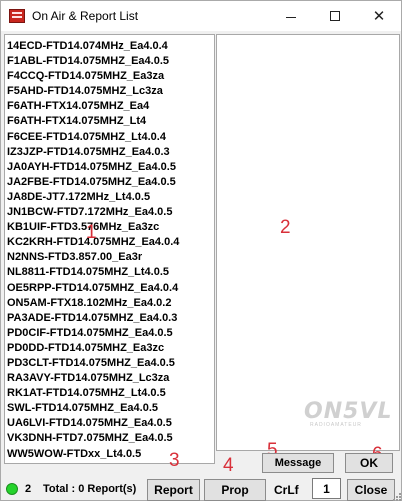  I want to click on list-item: F6ATH-FTX14.075MHZ_Ea4, so click(110, 106).